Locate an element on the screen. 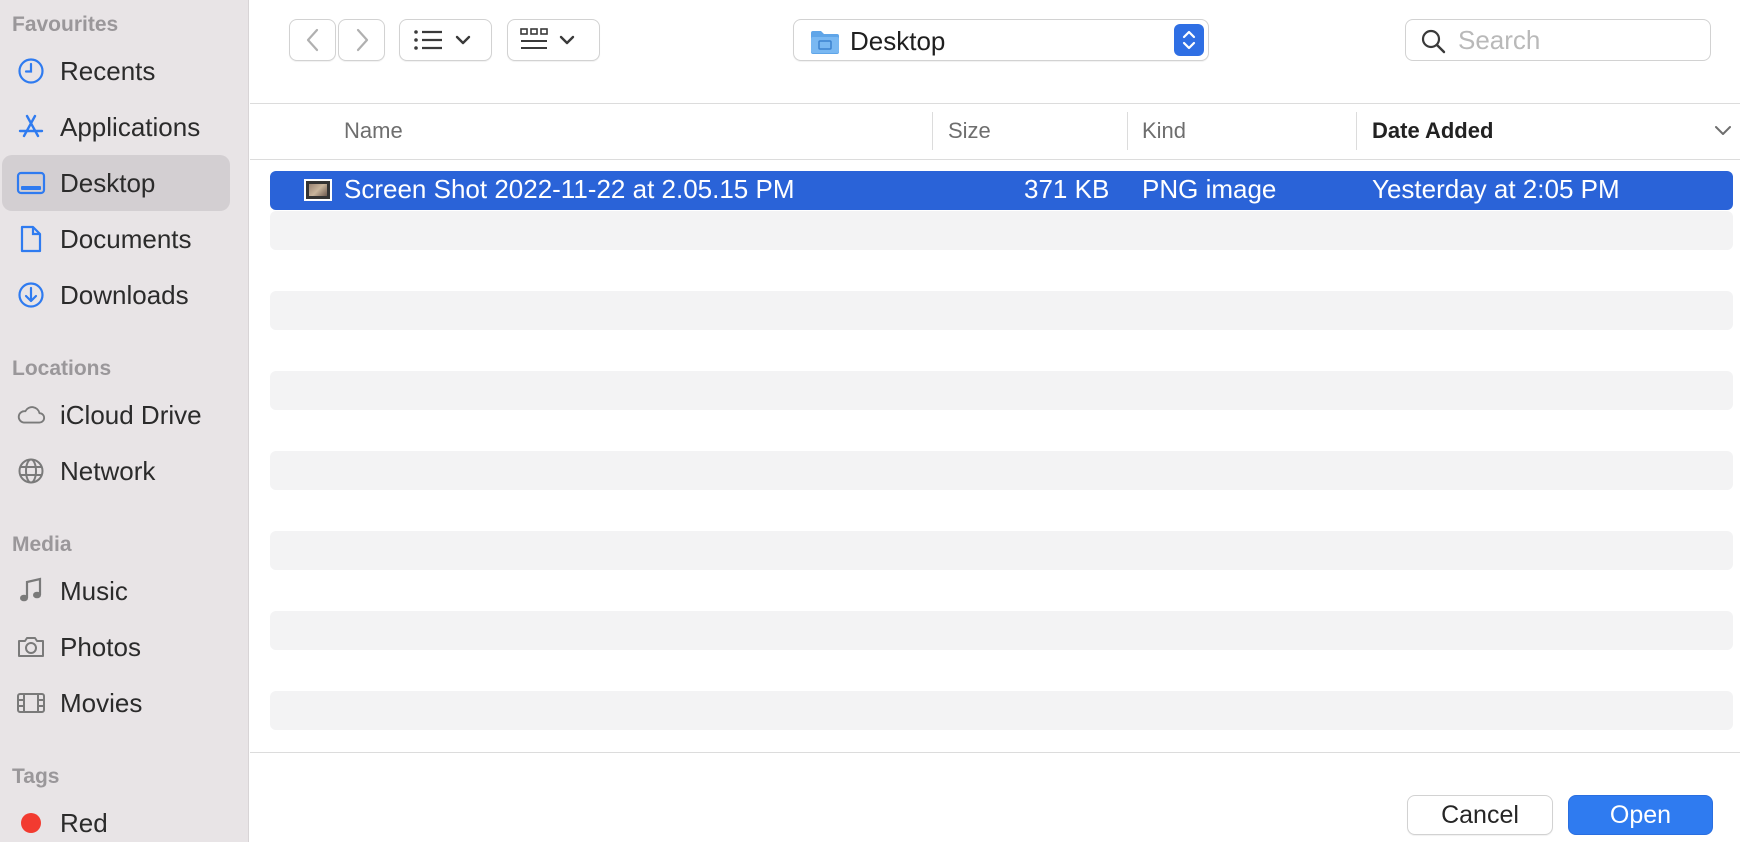 This screenshot has height=842, width=1740. list-view-icon is located at coordinates (441, 40).